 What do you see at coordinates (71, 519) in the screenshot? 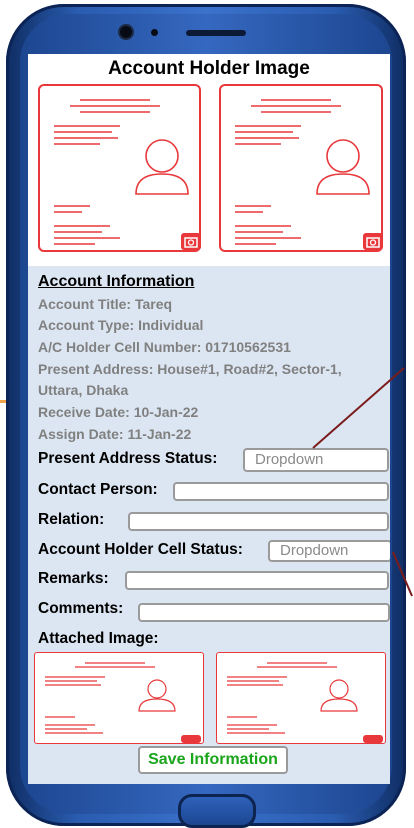
I see `relation-label: Relation:` at bounding box center [71, 519].